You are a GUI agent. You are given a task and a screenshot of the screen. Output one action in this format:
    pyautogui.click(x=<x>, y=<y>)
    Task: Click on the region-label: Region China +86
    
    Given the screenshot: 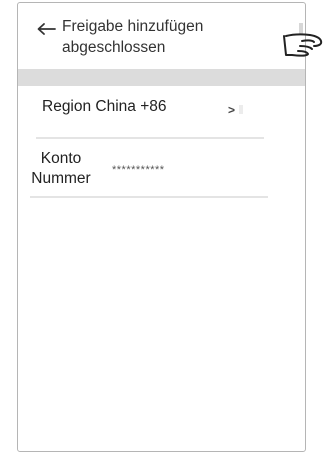 What is the action you would take?
    pyautogui.click(x=104, y=106)
    